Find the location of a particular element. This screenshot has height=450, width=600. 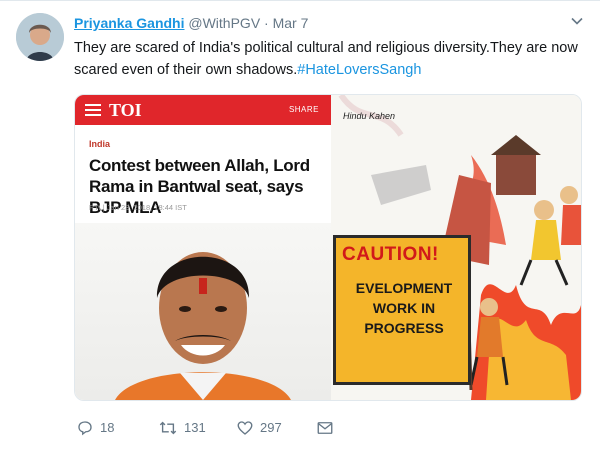

direct-message-button is located at coordinates (325, 427).